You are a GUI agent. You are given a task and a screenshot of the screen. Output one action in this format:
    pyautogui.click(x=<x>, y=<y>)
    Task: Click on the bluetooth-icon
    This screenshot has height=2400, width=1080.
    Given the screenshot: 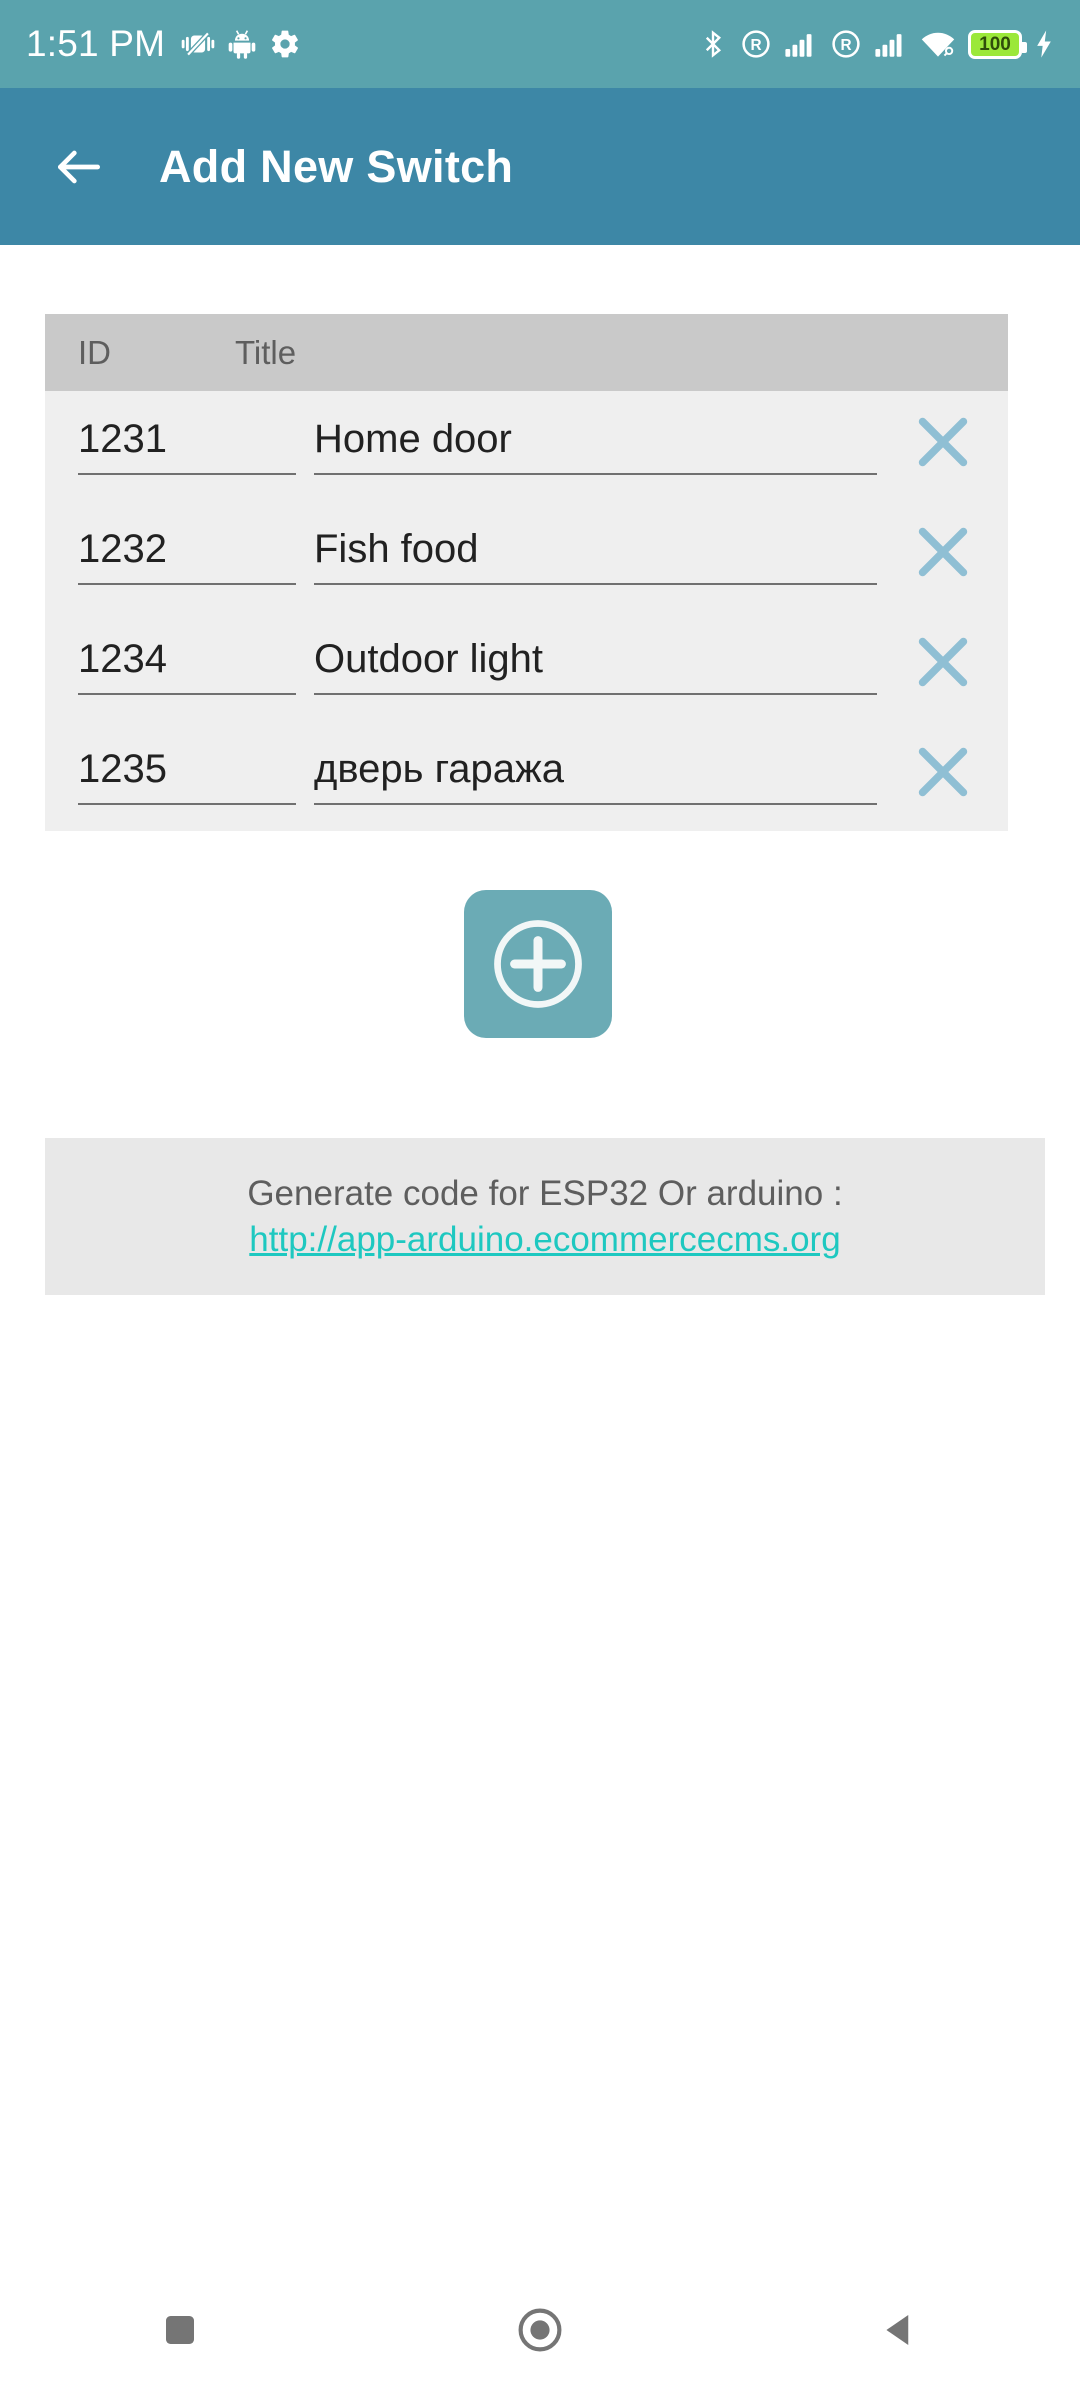 What is the action you would take?
    pyautogui.click(x=713, y=44)
    